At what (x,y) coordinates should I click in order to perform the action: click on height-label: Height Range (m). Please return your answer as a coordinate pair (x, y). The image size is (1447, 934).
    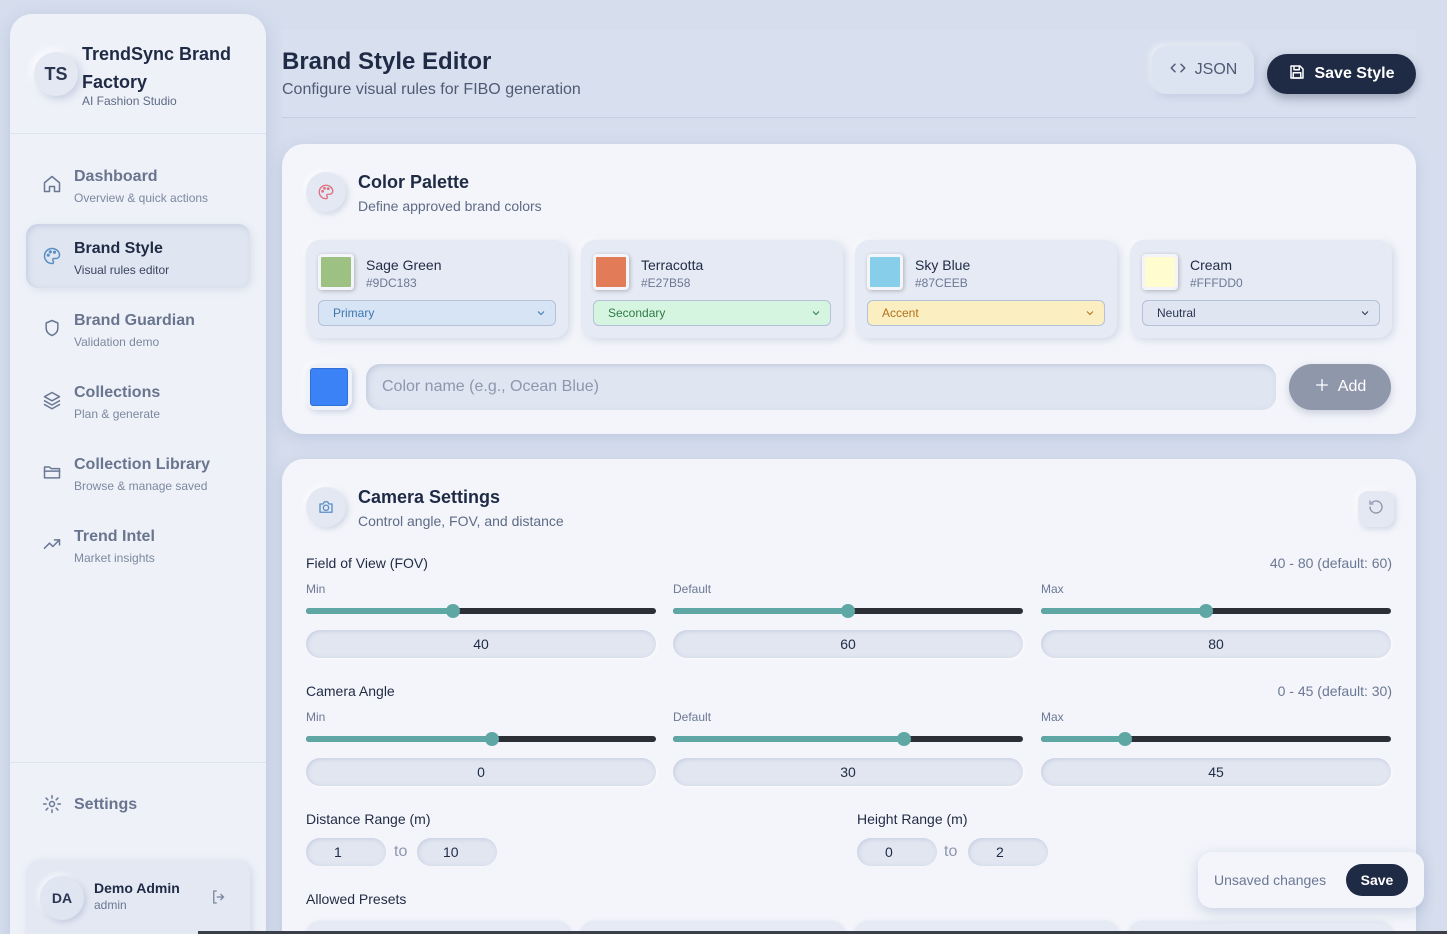
    Looking at the image, I should click on (912, 819).